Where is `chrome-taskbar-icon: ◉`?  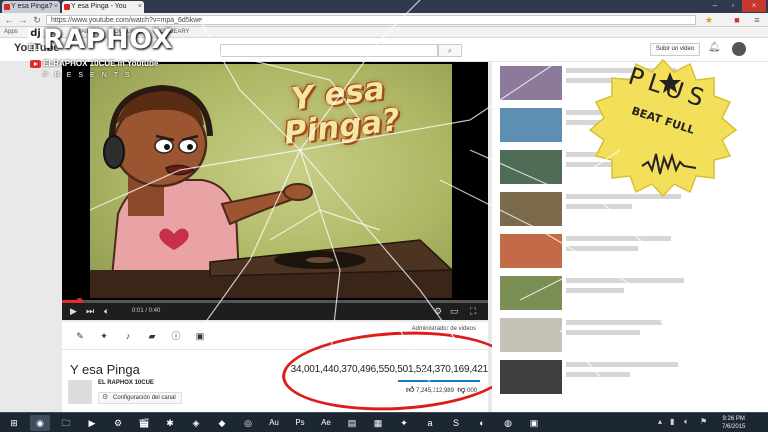
chrome-taskbar-icon: ◉ is located at coordinates (40, 423).